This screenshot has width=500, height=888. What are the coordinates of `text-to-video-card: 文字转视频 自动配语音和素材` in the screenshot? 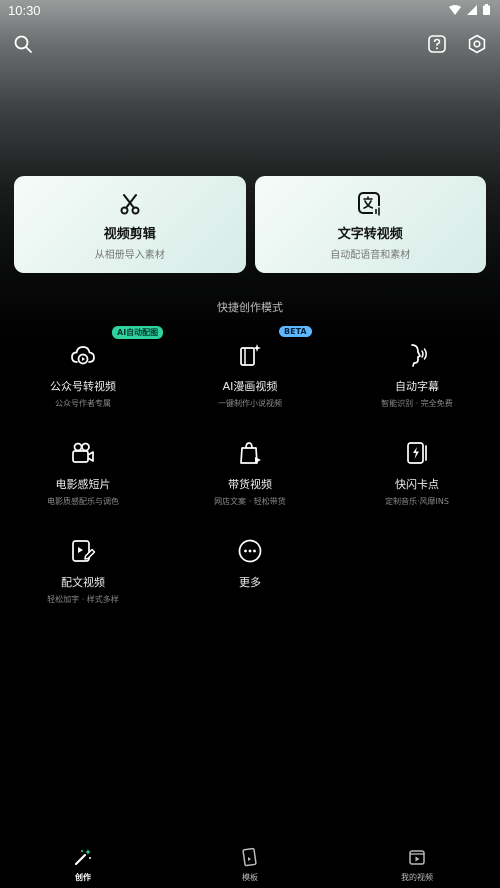 It's located at (370, 224).